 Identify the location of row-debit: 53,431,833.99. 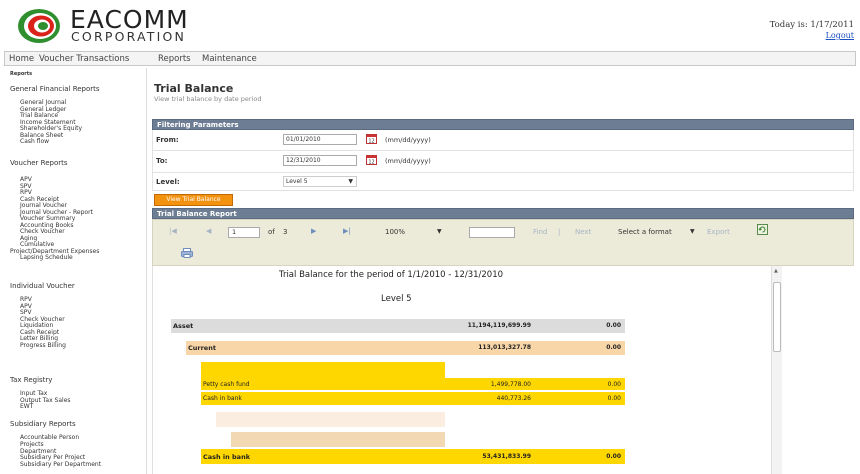
(506, 456).